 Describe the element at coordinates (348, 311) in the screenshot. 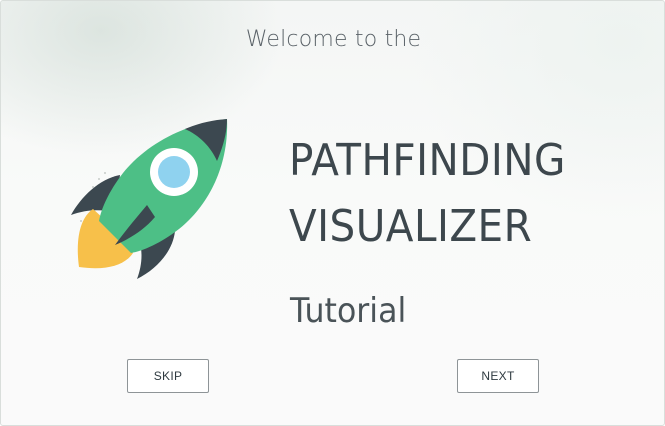

I see `tutorial-subtitle: Tutorial` at that location.